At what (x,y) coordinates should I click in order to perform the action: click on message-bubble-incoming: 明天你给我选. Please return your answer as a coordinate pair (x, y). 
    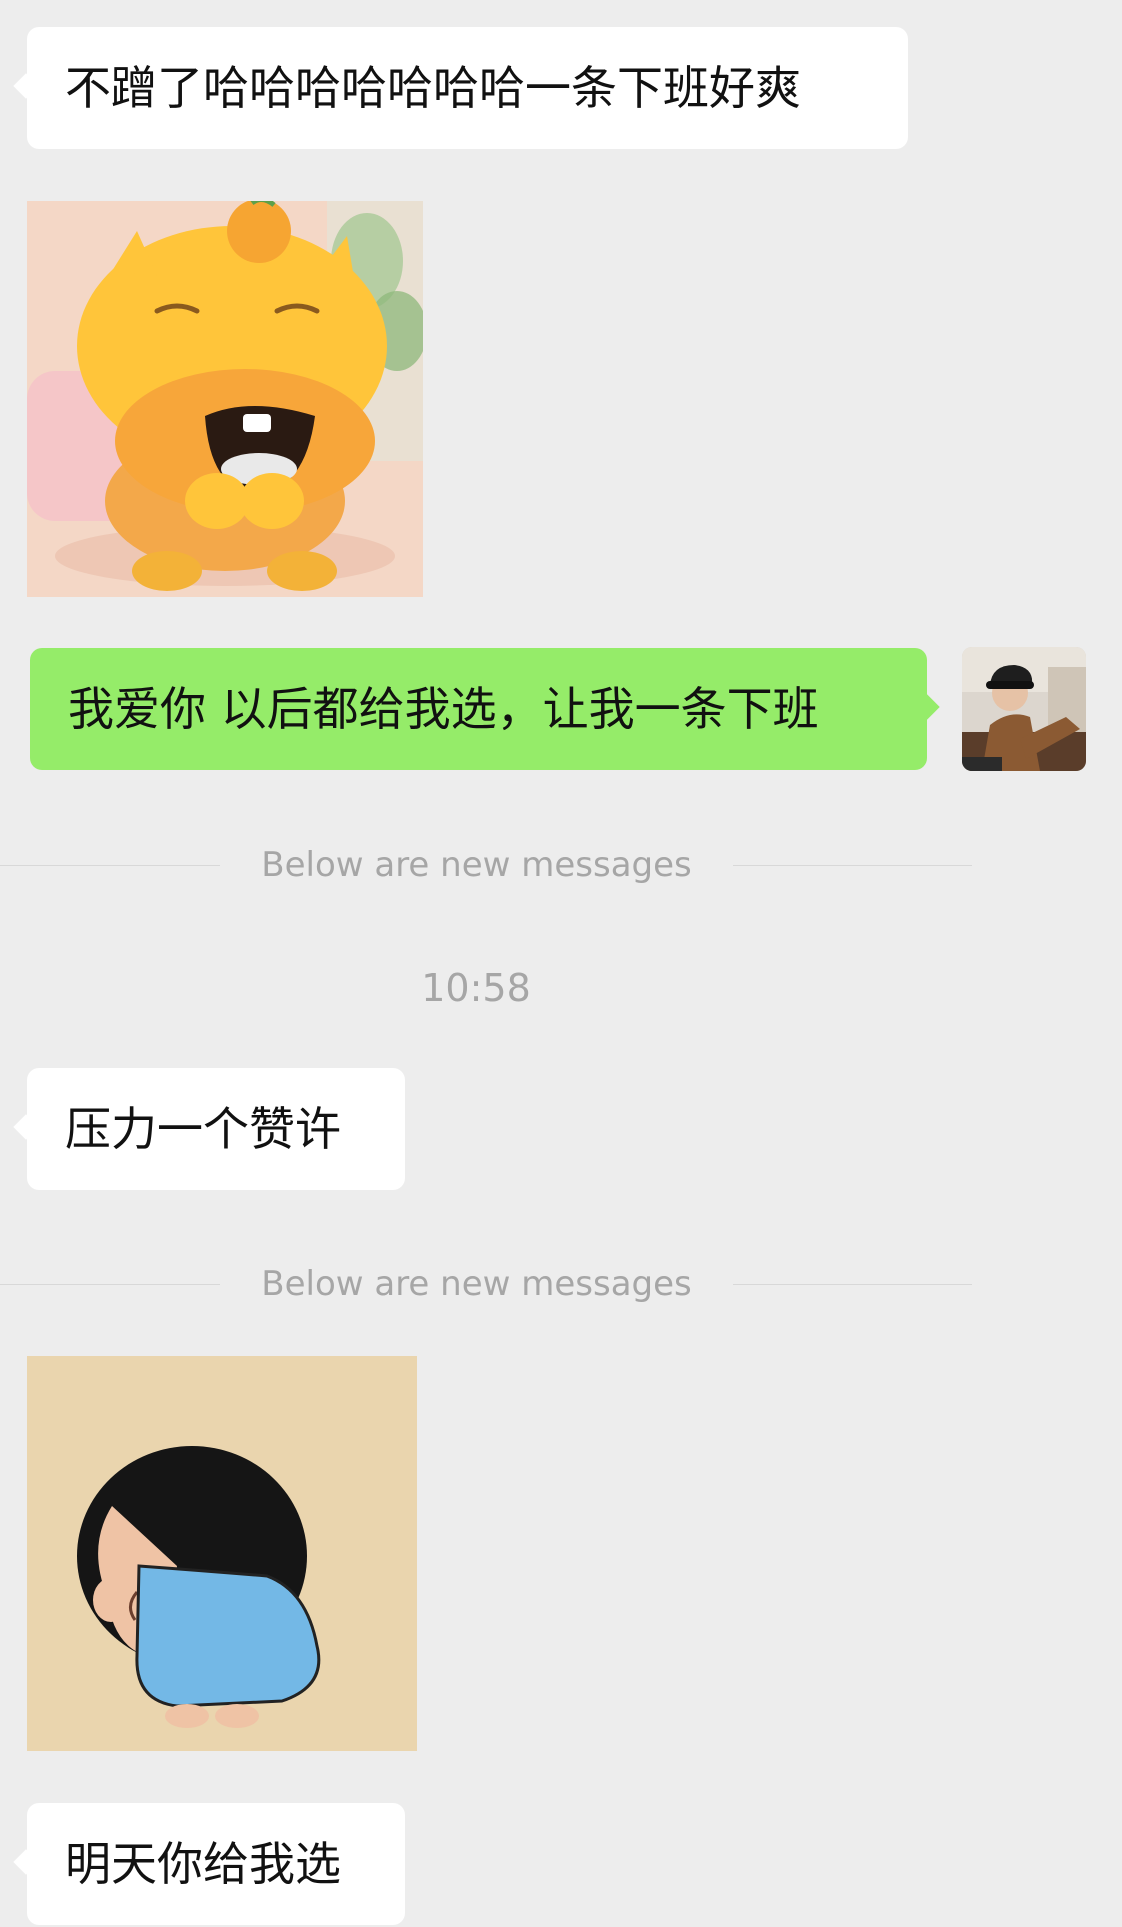
    Looking at the image, I should click on (216, 1864).